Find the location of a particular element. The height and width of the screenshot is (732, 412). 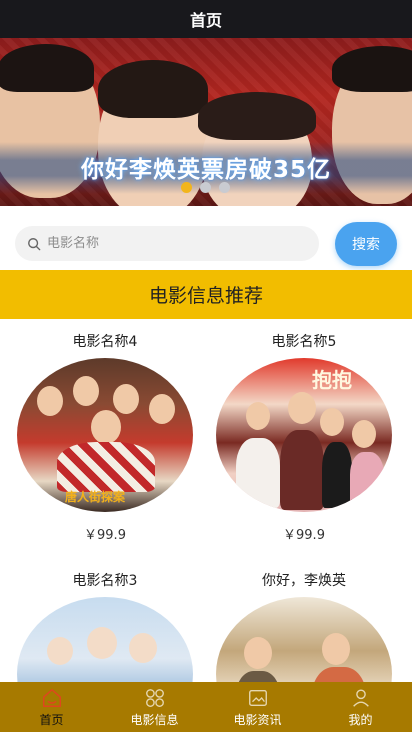

tab-movie-info: 电影信息 is located at coordinates (154, 707).